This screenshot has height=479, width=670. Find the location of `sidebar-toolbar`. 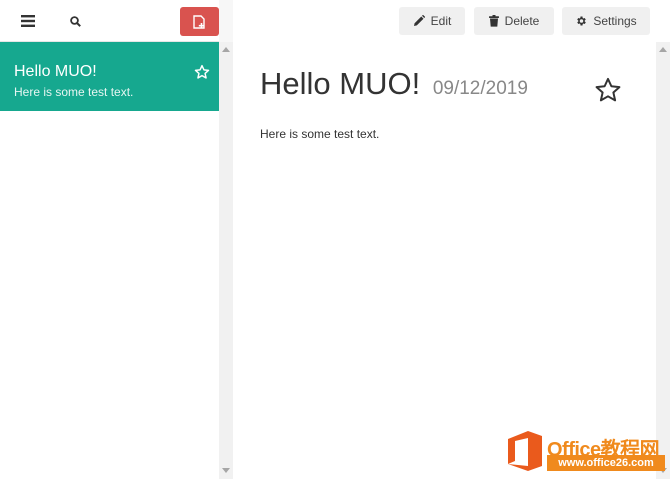

sidebar-toolbar is located at coordinates (109, 21).